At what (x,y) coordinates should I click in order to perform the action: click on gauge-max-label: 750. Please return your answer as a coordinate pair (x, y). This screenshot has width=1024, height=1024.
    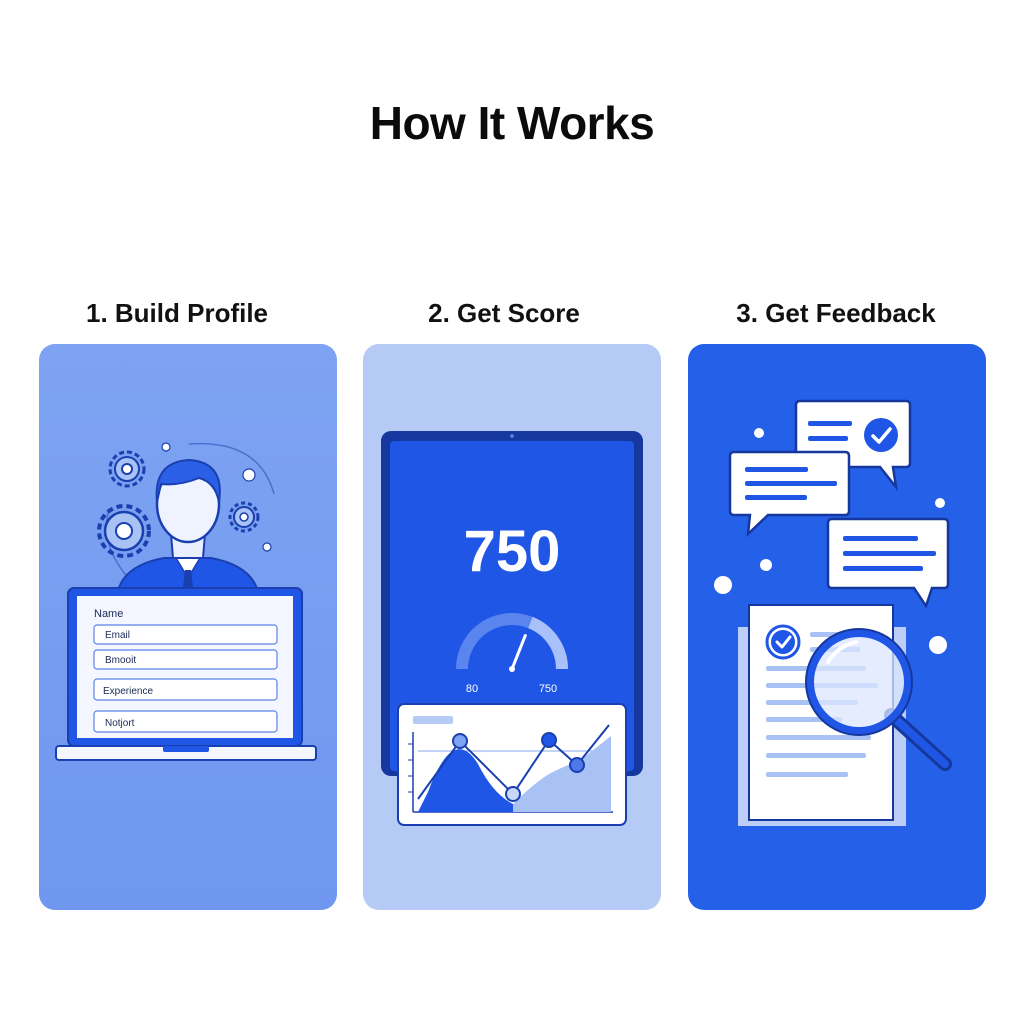
    Looking at the image, I should click on (548, 689).